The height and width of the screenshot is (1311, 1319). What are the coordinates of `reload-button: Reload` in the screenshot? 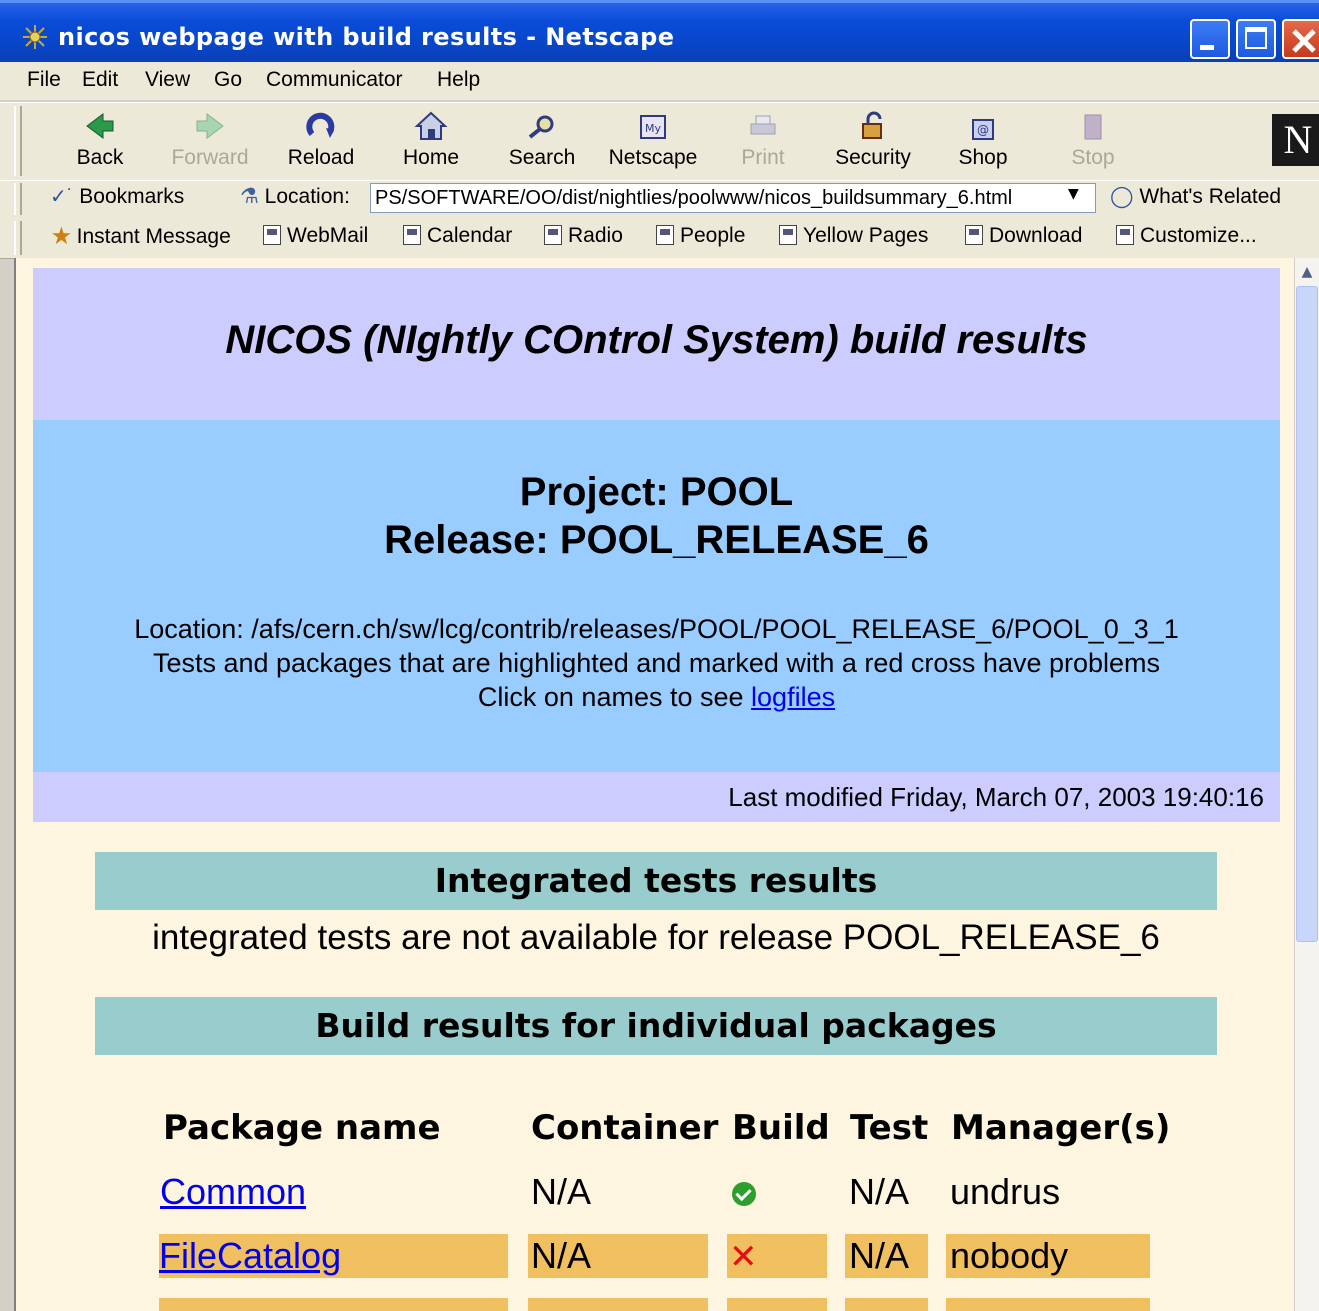 It's located at (321, 140).